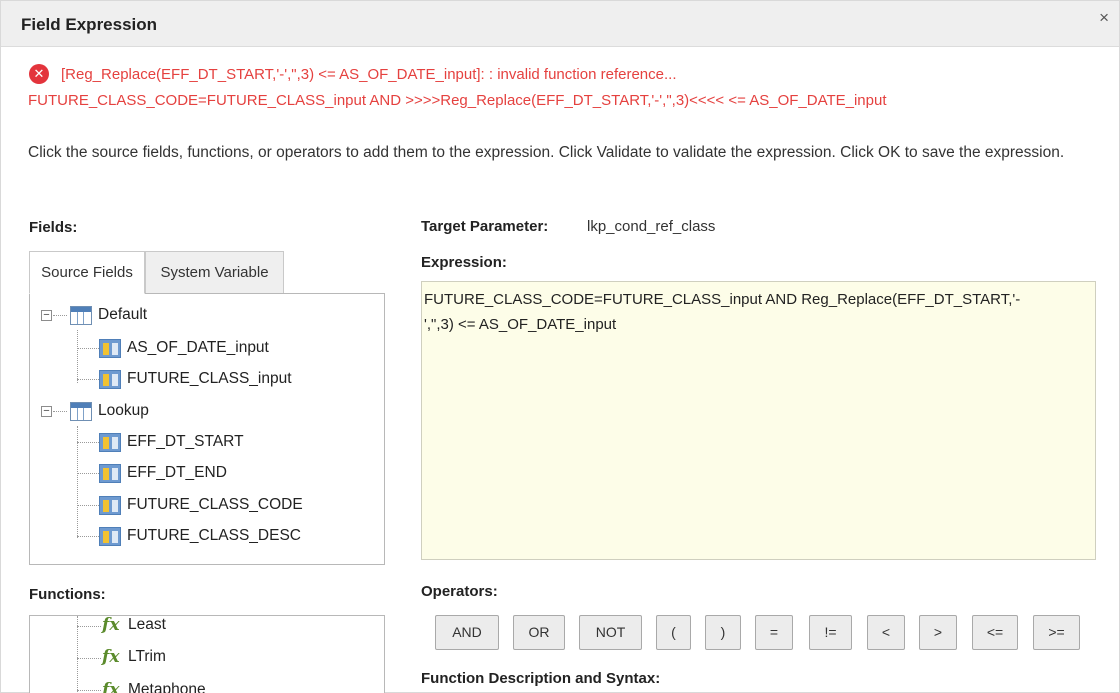 This screenshot has height=693, width=1120. What do you see at coordinates (723, 632) in the screenshot?
I see `operator-close-paren-button: )` at bounding box center [723, 632].